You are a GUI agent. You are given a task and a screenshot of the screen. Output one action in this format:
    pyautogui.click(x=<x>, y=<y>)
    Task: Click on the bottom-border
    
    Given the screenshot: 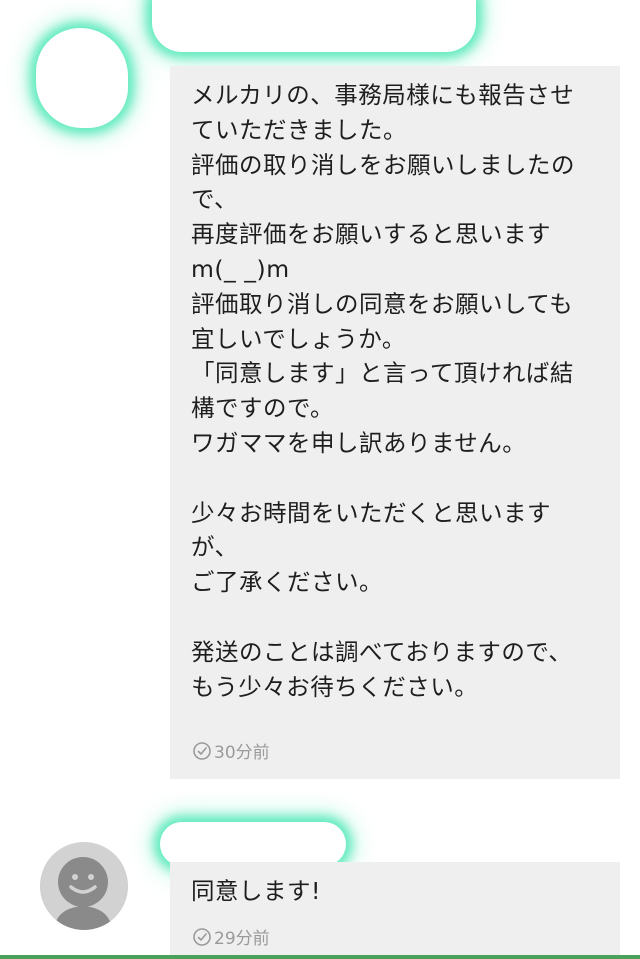 What is the action you would take?
    pyautogui.click(x=320, y=957)
    